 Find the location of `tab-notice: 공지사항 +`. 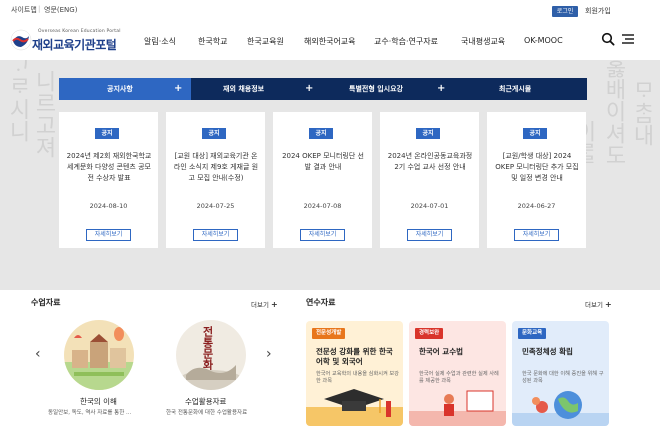

tab-notice: 공지사항 + is located at coordinates (125, 89).